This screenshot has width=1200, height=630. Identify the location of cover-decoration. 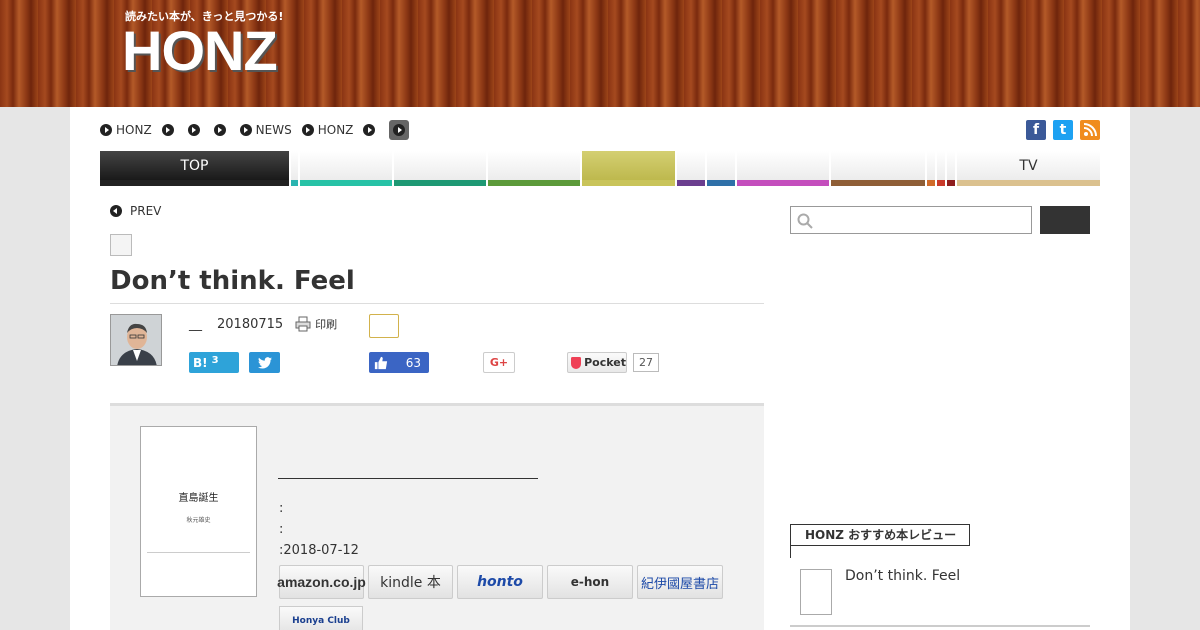
(198, 566).